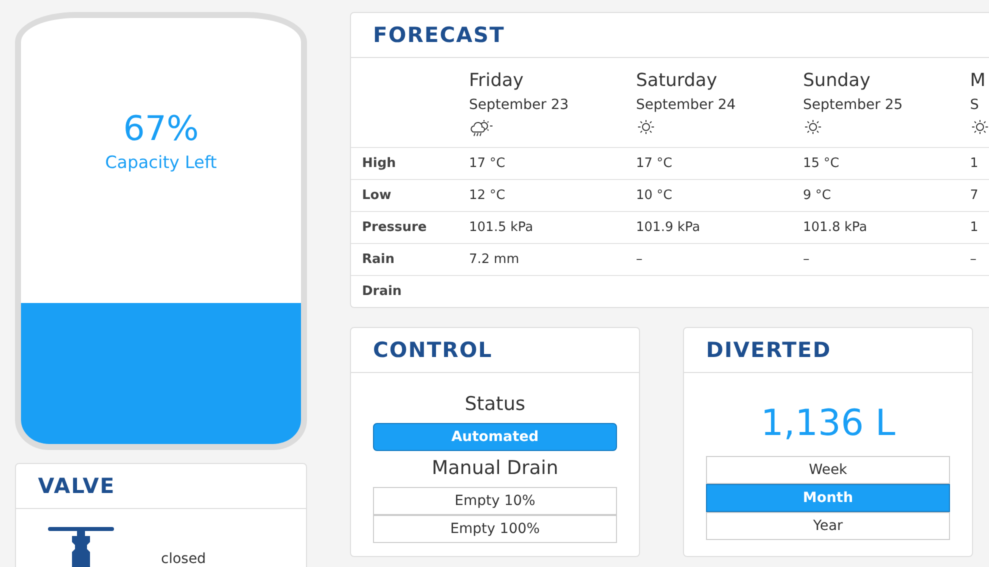 The height and width of the screenshot is (567, 989). What do you see at coordinates (495, 529) in the screenshot?
I see `drain-button: Empty 100%` at bounding box center [495, 529].